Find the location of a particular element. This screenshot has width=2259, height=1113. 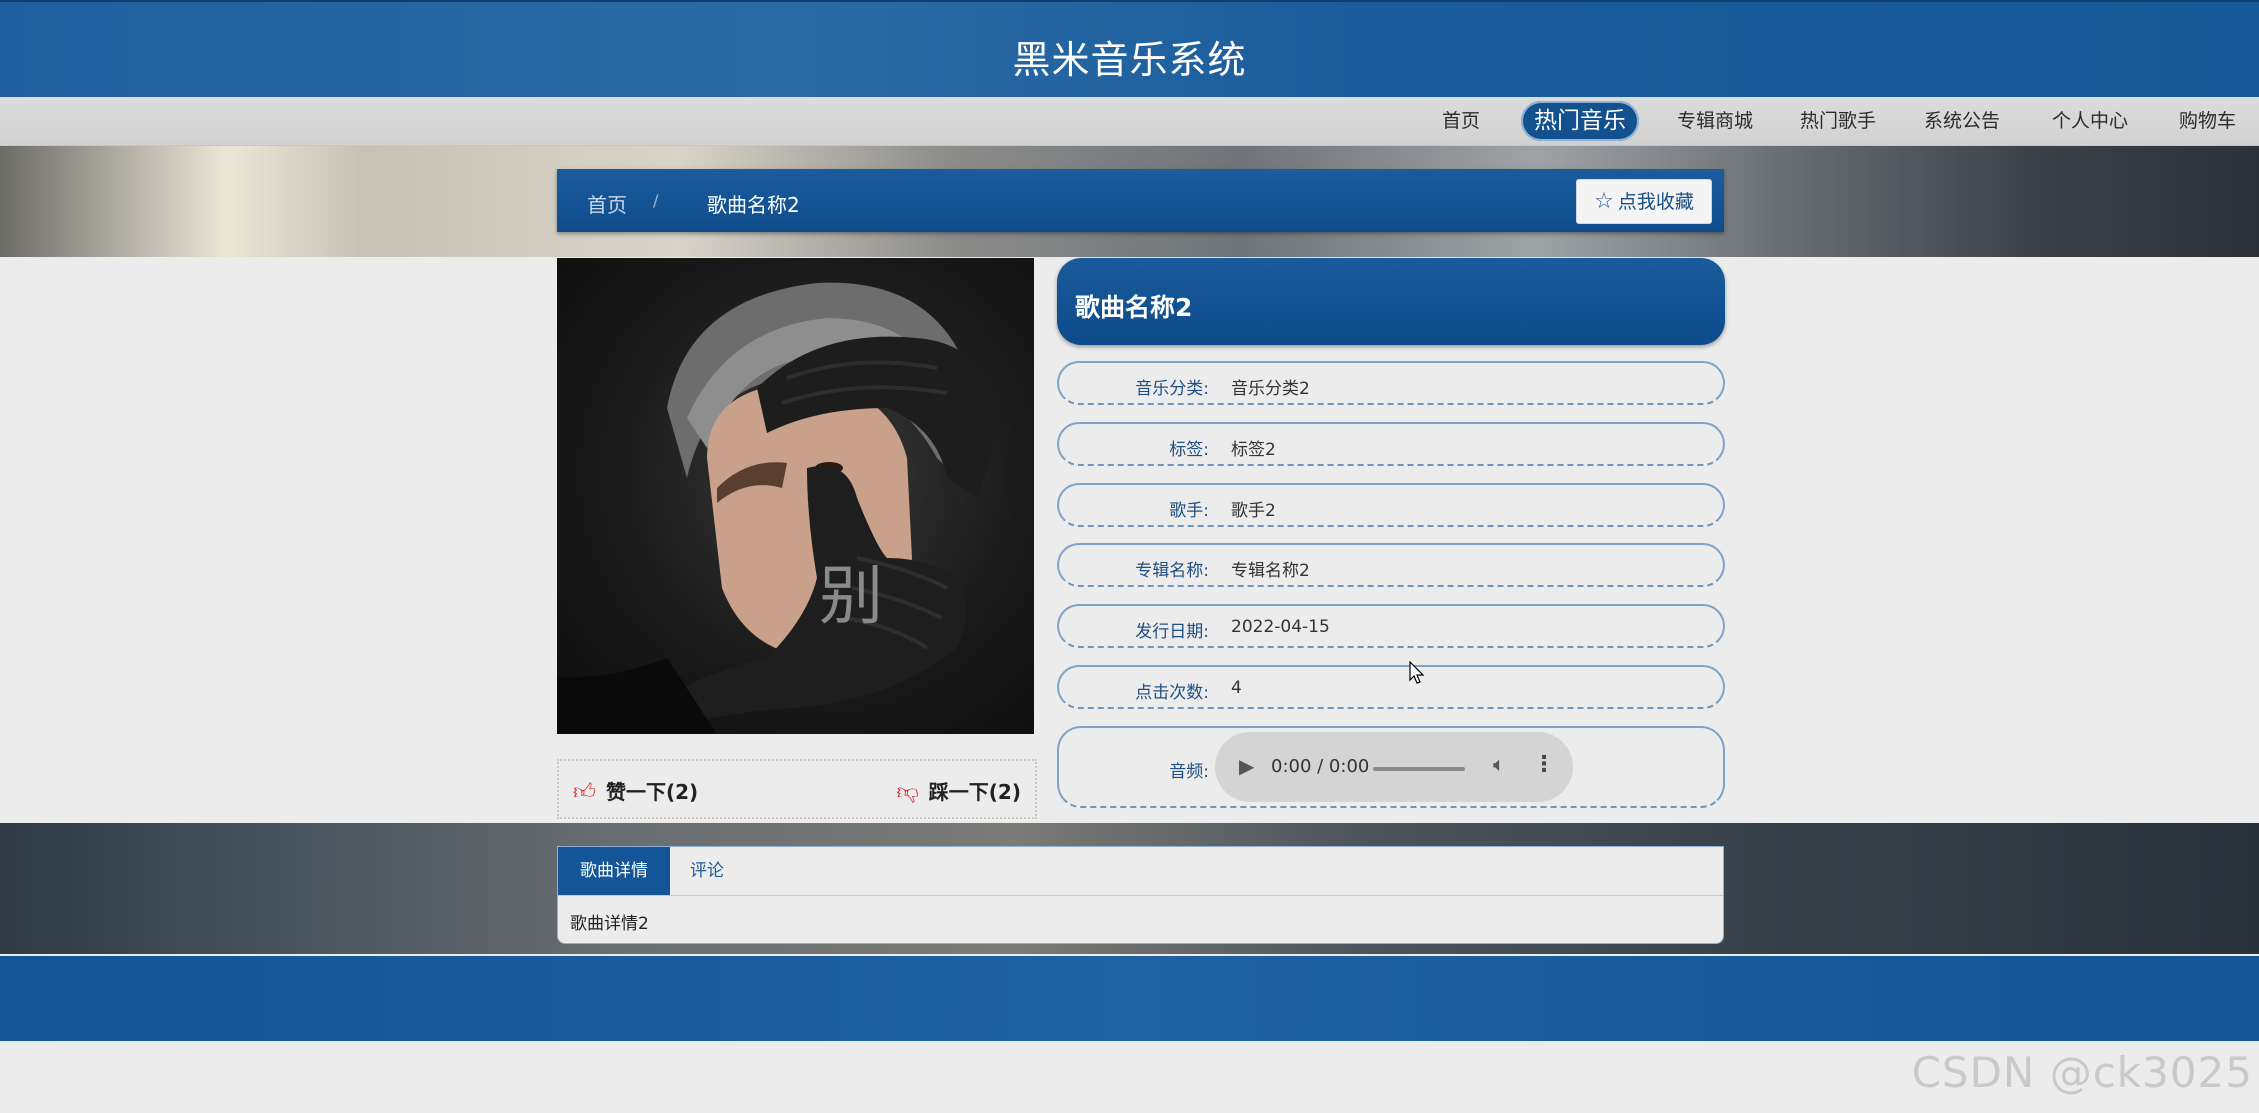

info-row-category: 音乐分类: 音乐分类2 is located at coordinates (1391, 383).